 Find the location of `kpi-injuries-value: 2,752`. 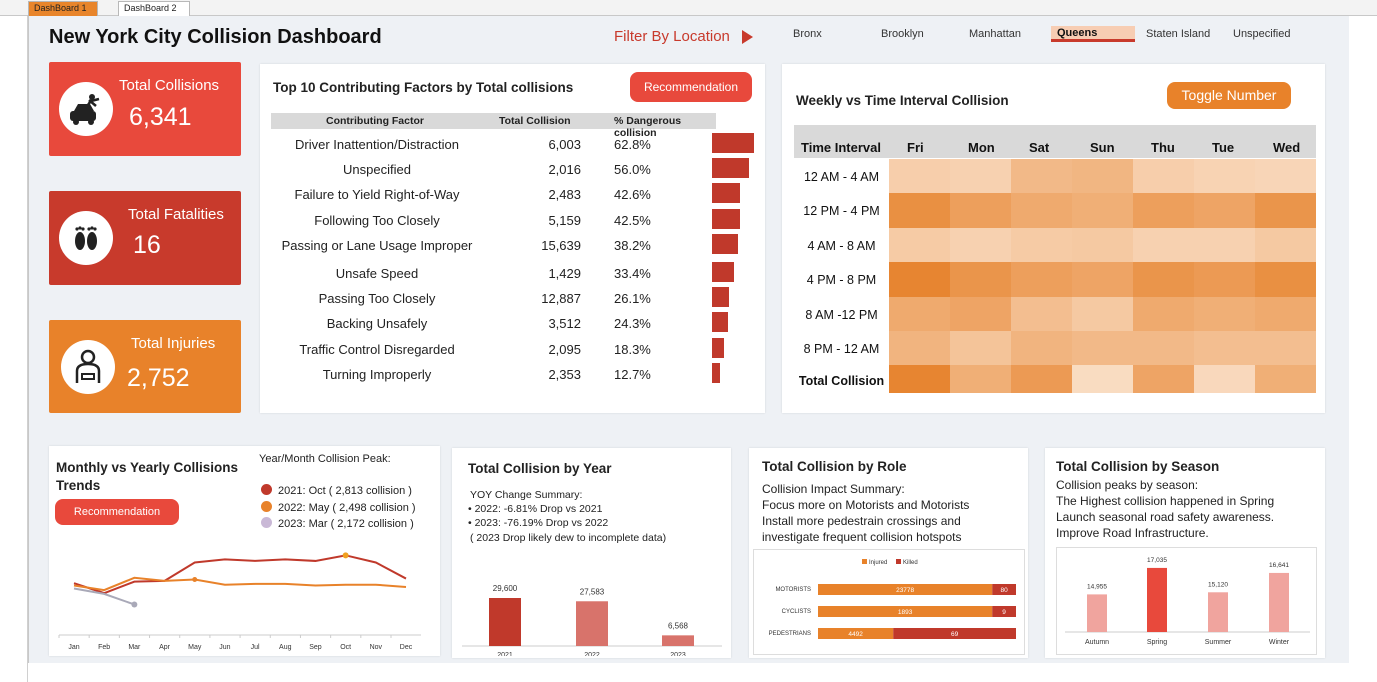

kpi-injuries-value: 2,752 is located at coordinates (158, 378).